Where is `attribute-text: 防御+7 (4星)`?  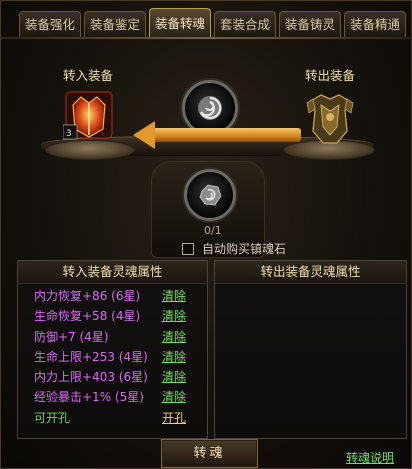
attribute-text: 防御+7 (4星) is located at coordinates (71, 336).